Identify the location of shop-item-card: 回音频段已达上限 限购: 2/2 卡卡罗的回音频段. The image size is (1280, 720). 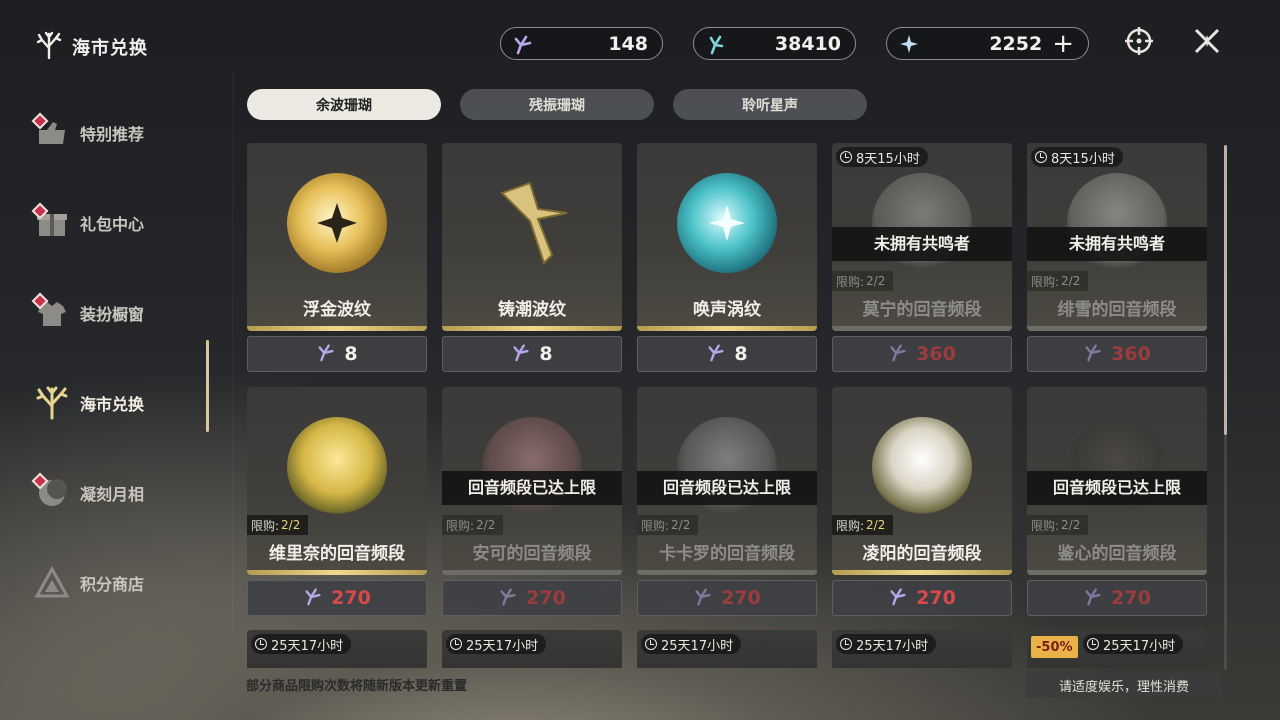
(727, 481).